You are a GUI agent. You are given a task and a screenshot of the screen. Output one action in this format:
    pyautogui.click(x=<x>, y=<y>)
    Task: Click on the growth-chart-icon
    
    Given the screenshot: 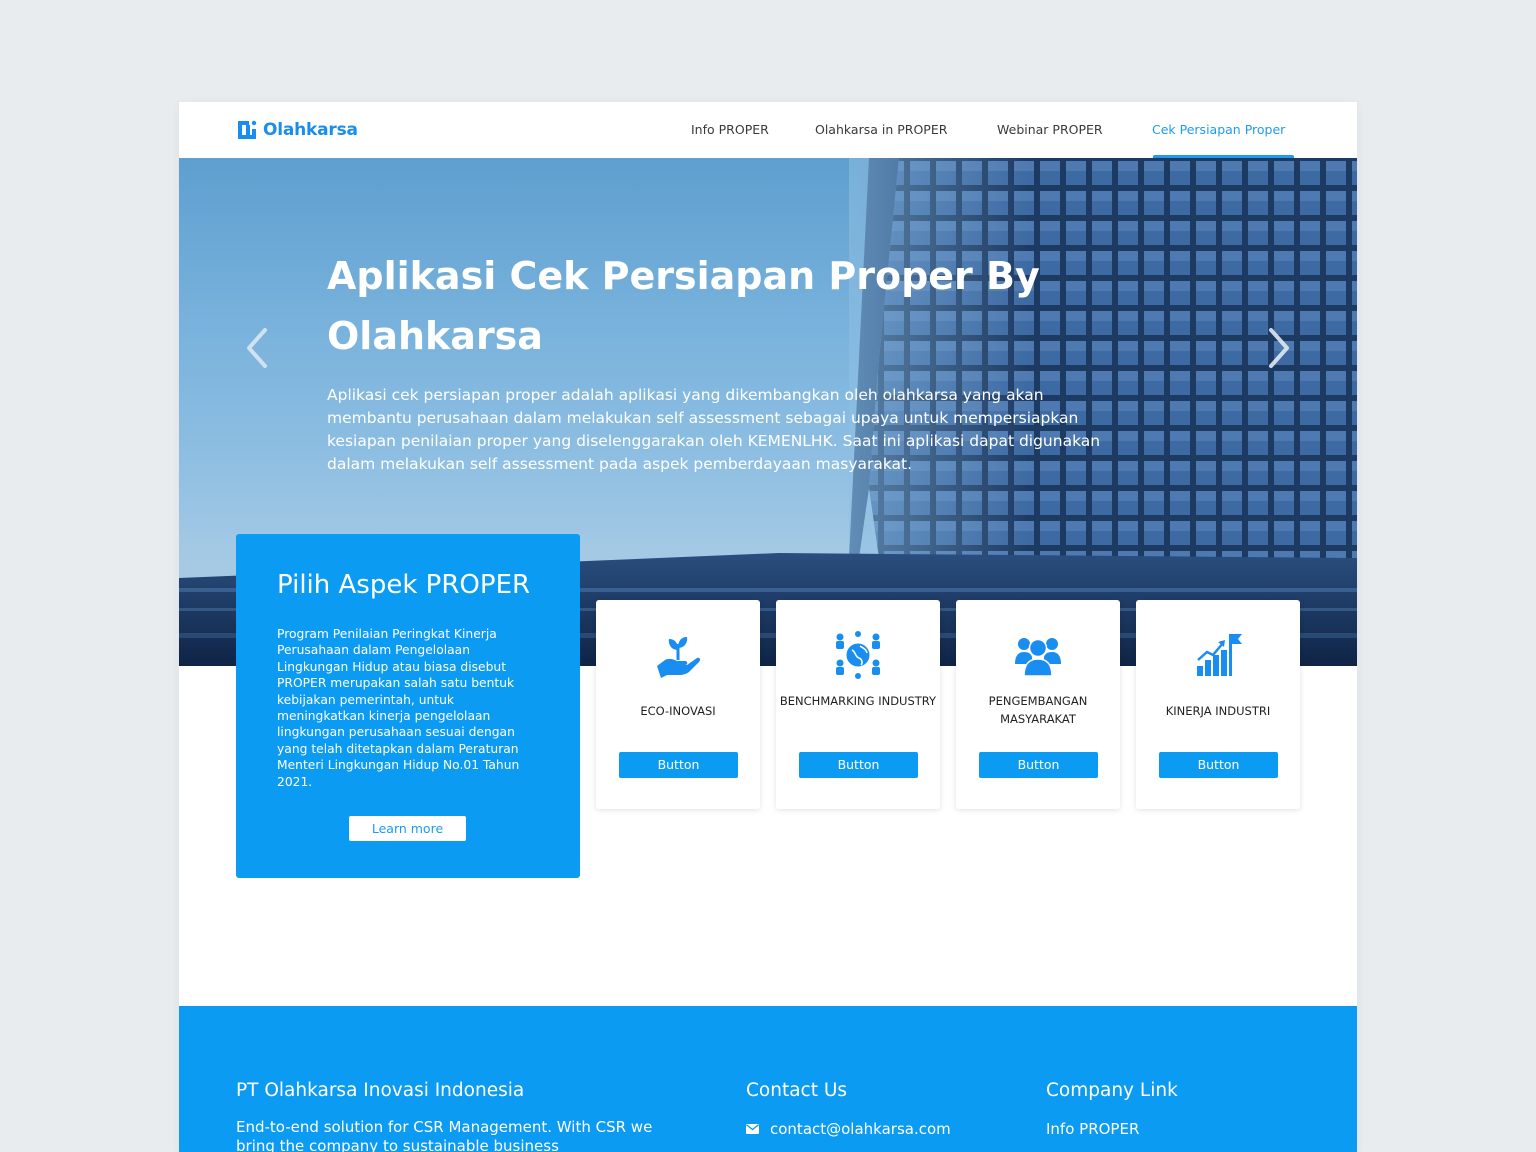 What is the action you would take?
    pyautogui.click(x=1219, y=655)
    